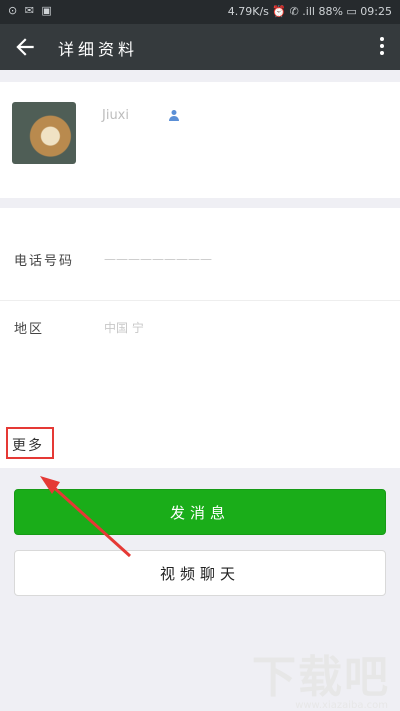 The image size is (400, 711). I want to click on person-icon, so click(174, 115).